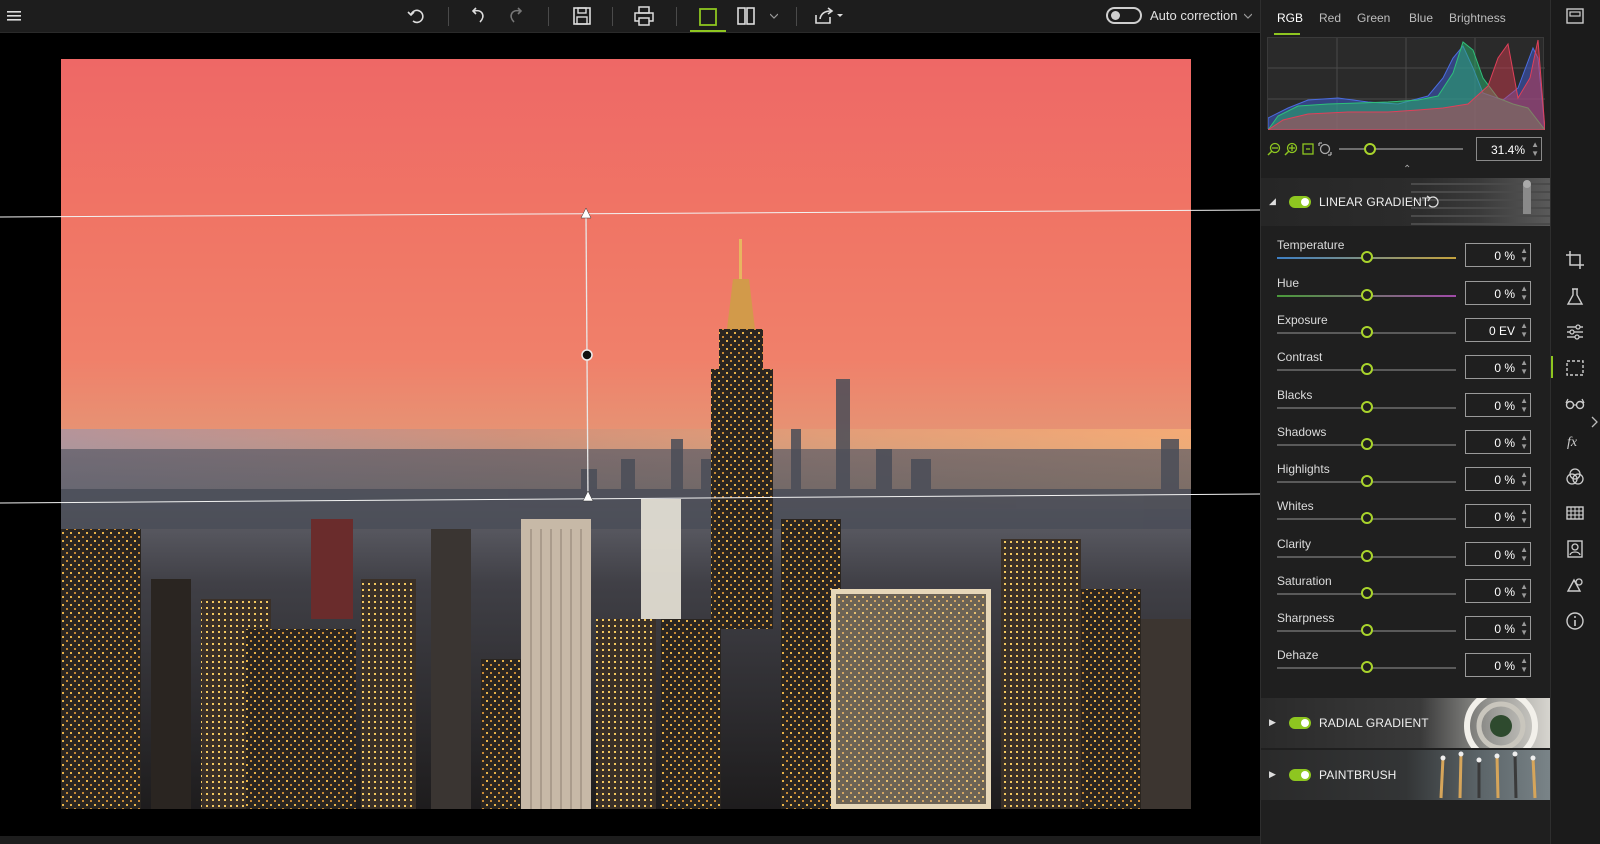  What do you see at coordinates (1575, 332) in the screenshot?
I see `adjustments-icon` at bounding box center [1575, 332].